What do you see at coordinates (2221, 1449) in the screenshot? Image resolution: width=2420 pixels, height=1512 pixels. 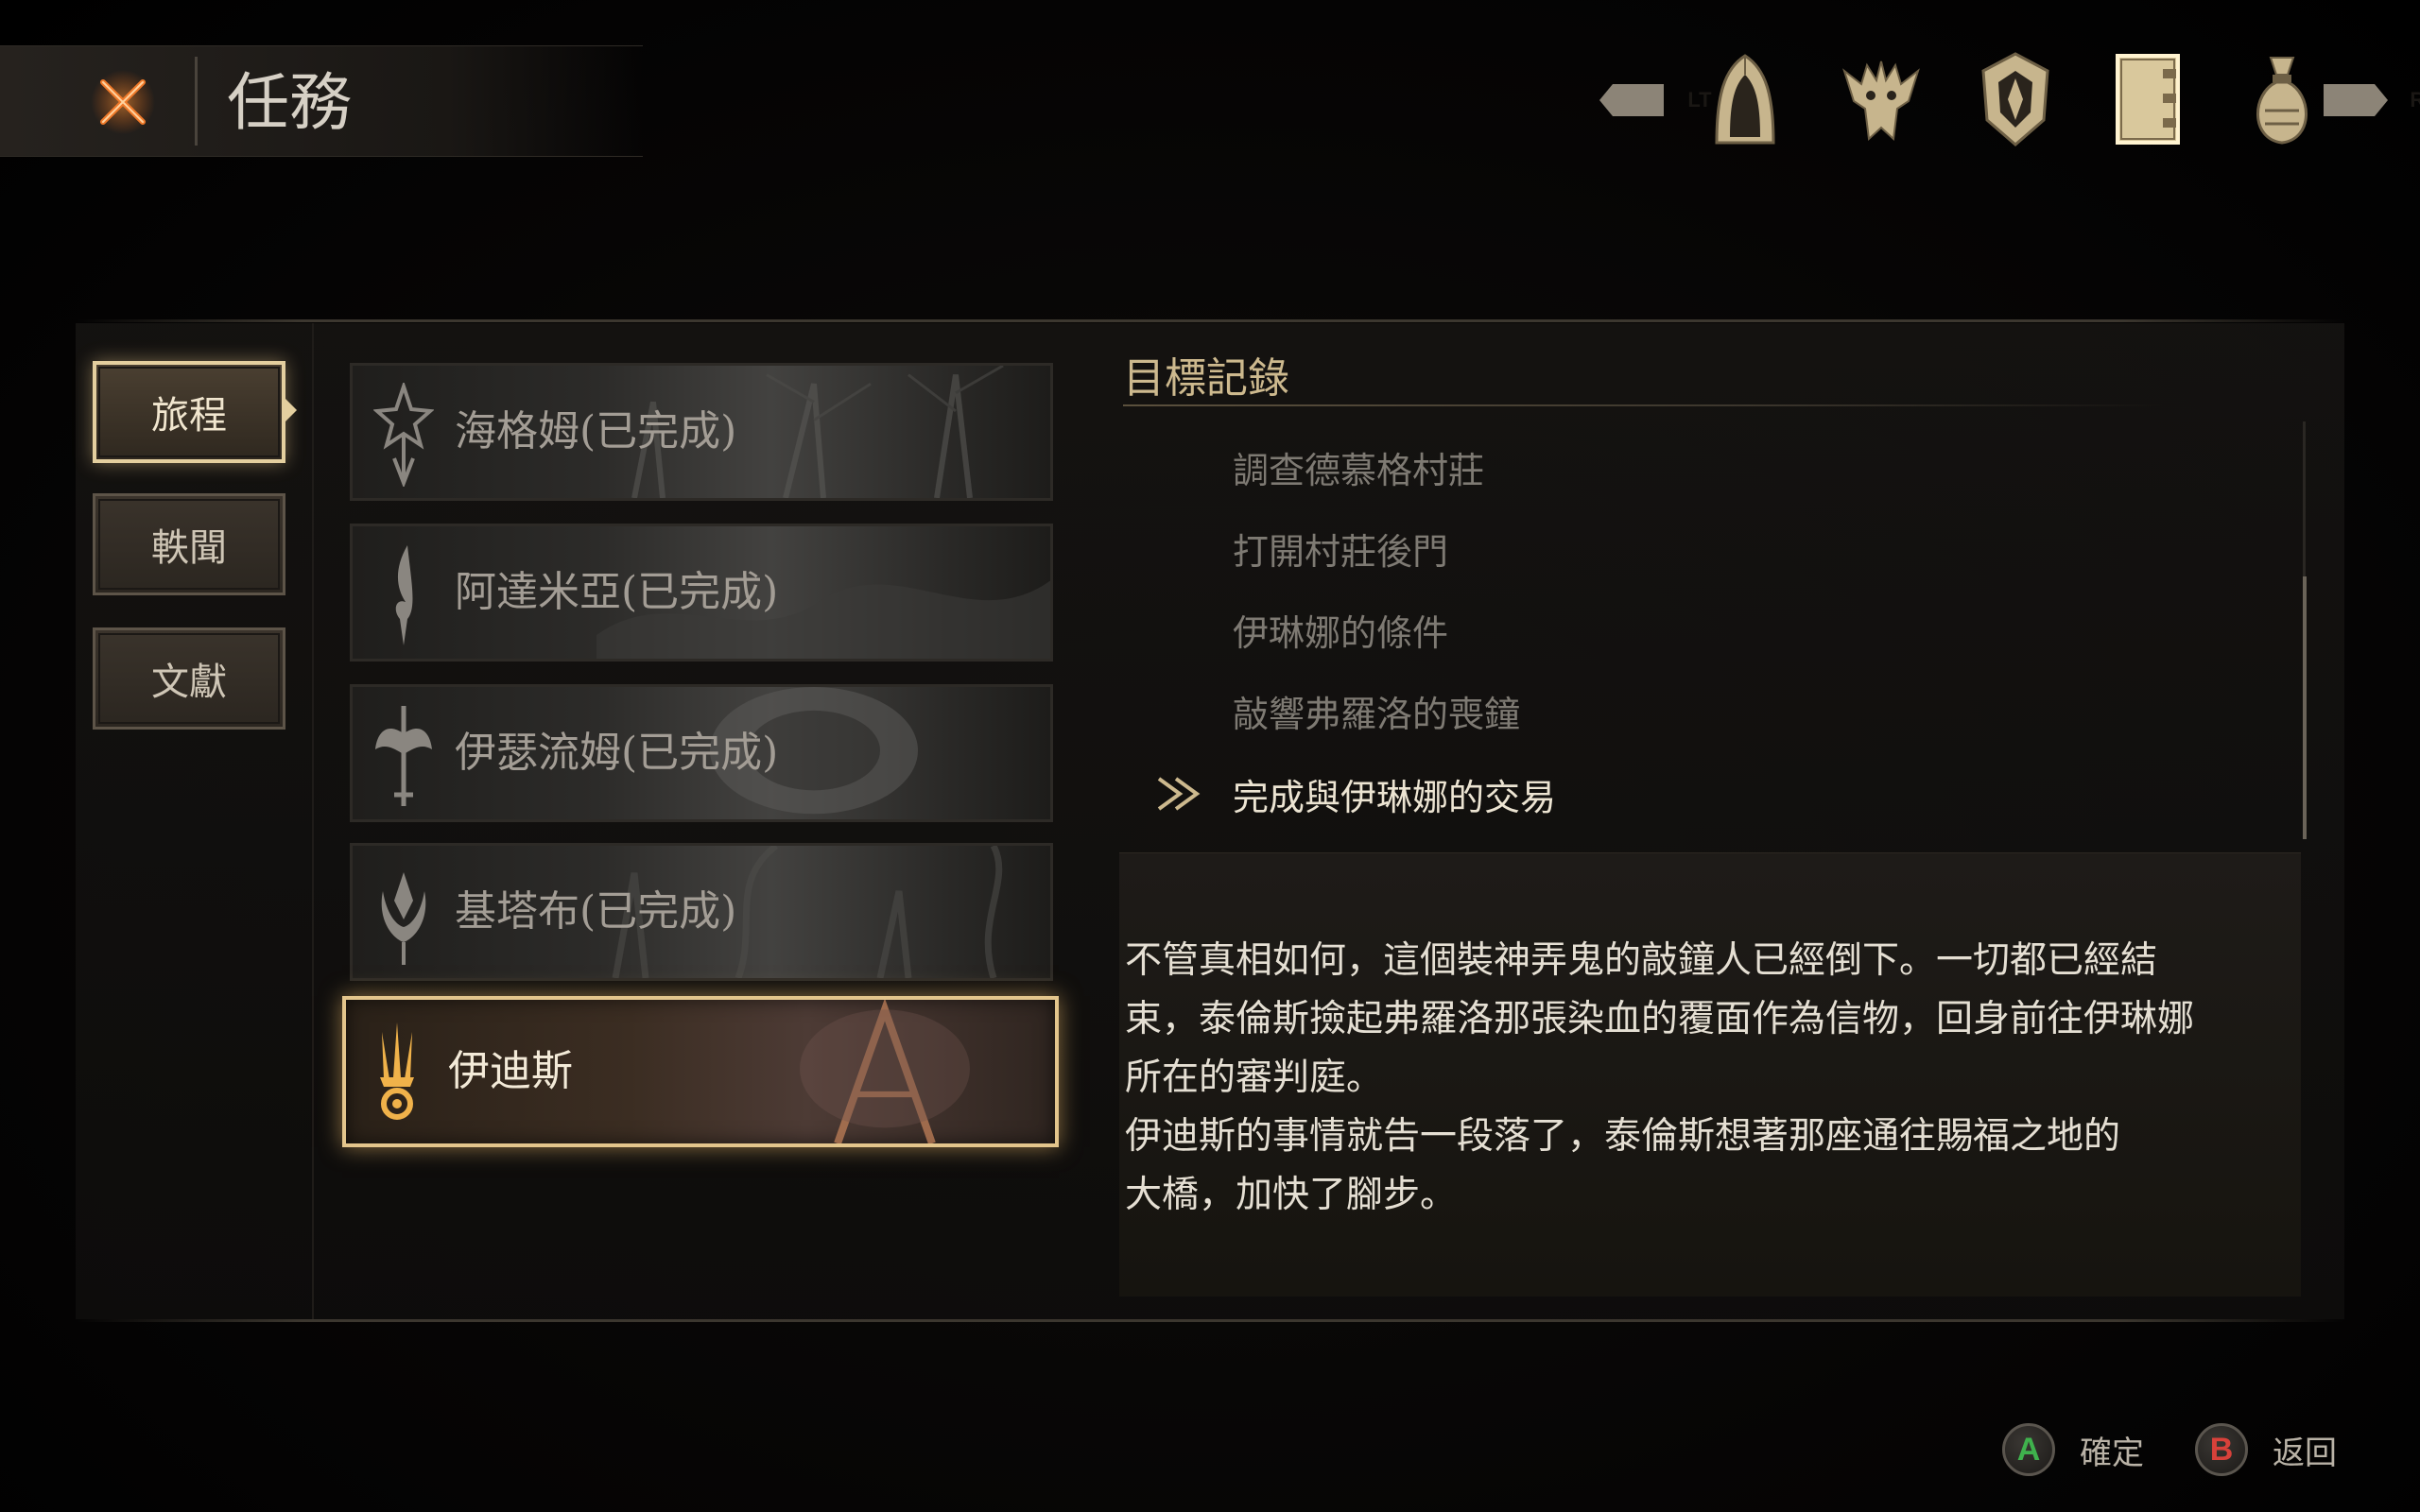 I see `b-button-icon: B` at bounding box center [2221, 1449].